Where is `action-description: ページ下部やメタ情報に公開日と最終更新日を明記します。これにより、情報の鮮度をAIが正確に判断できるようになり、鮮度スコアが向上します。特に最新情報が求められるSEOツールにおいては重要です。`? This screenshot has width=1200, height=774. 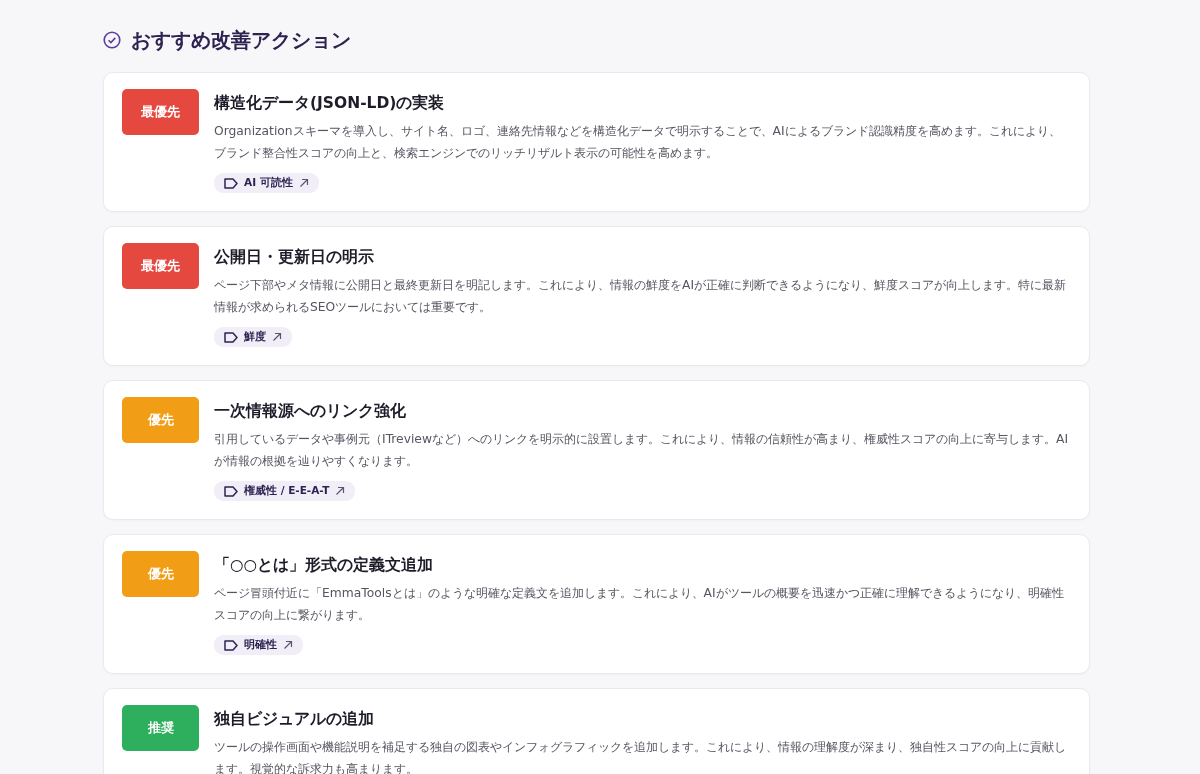
action-description: ページ下部やメタ情報に公開日と最終更新日を明記します。これにより、情報の鮮度をAIが正確に判断できるようになり、鮮度スコアが向上します。特に最新情報が求められるSEOツールにおいては重要です。 is located at coordinates (641, 296).